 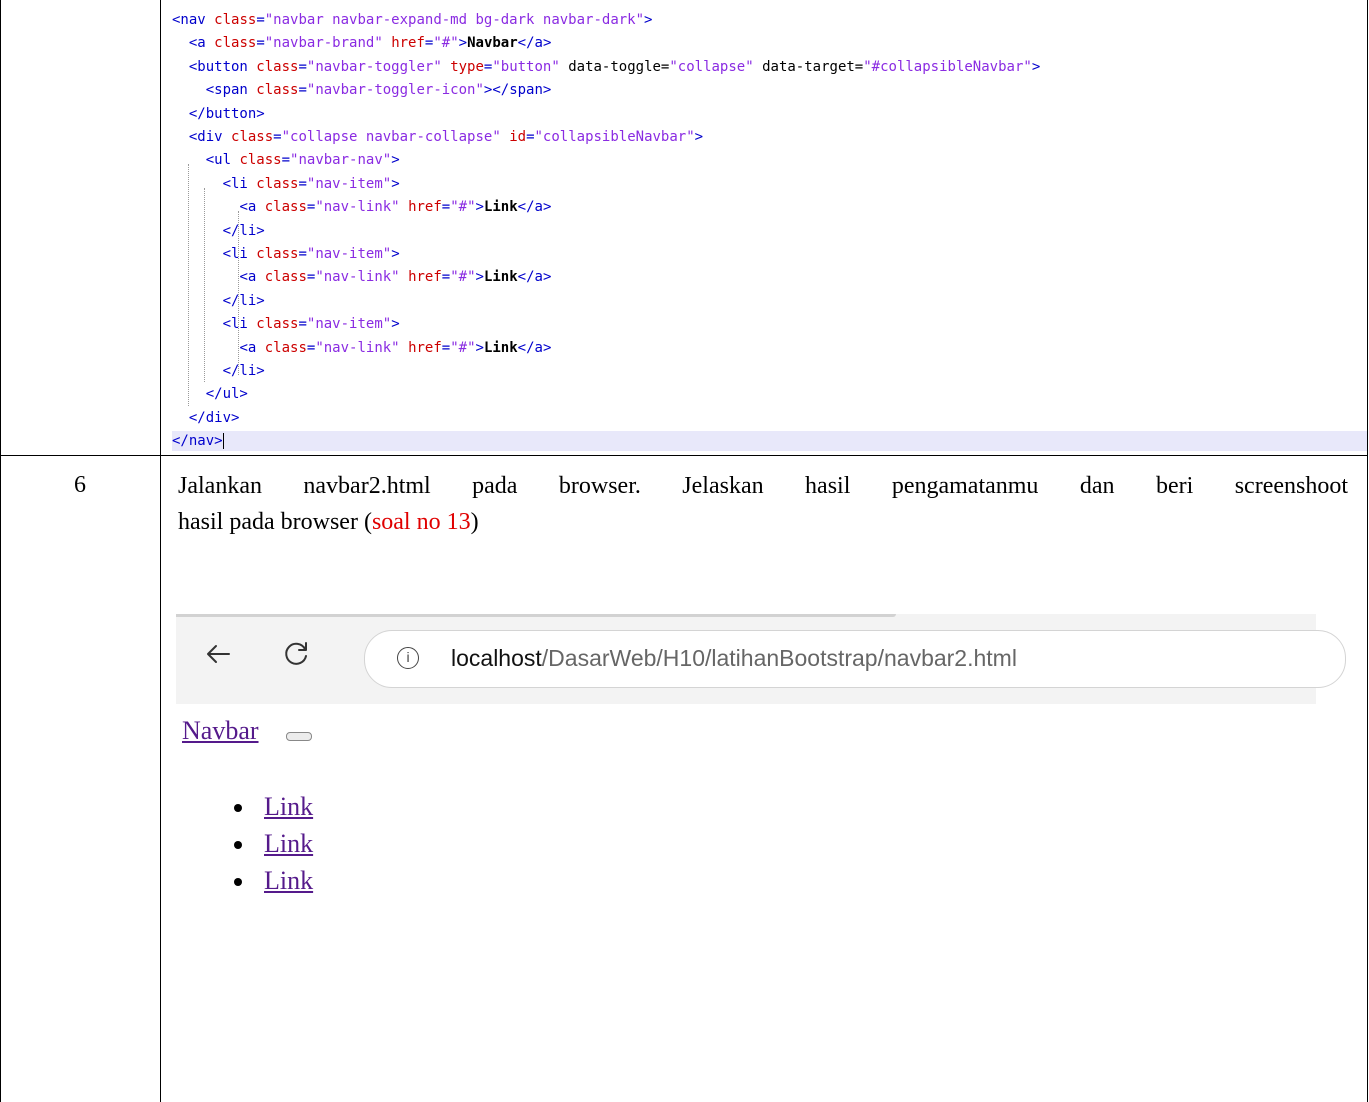 What do you see at coordinates (947, 66) in the screenshot?
I see `code-token: "#collapsibleNavbar"` at bounding box center [947, 66].